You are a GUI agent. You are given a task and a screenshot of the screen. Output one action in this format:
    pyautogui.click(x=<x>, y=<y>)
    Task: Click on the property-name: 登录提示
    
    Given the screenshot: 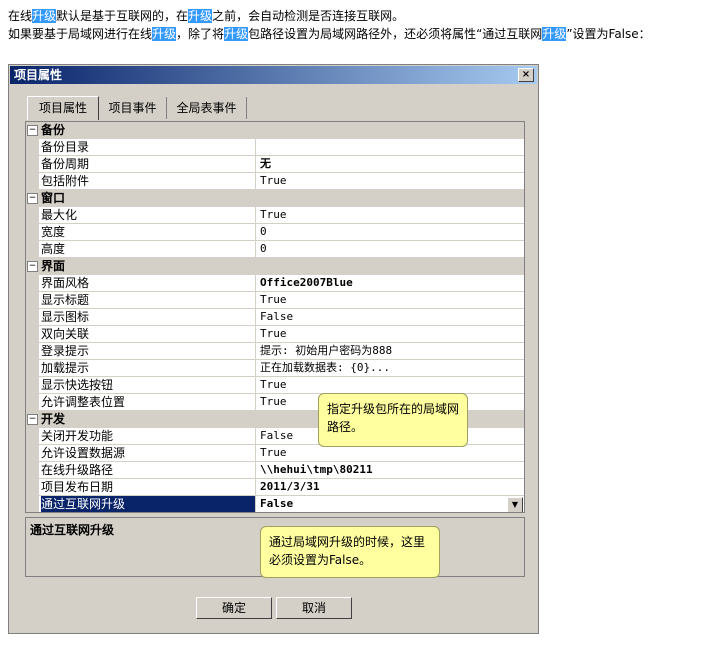 What is the action you would take?
    pyautogui.click(x=148, y=351)
    